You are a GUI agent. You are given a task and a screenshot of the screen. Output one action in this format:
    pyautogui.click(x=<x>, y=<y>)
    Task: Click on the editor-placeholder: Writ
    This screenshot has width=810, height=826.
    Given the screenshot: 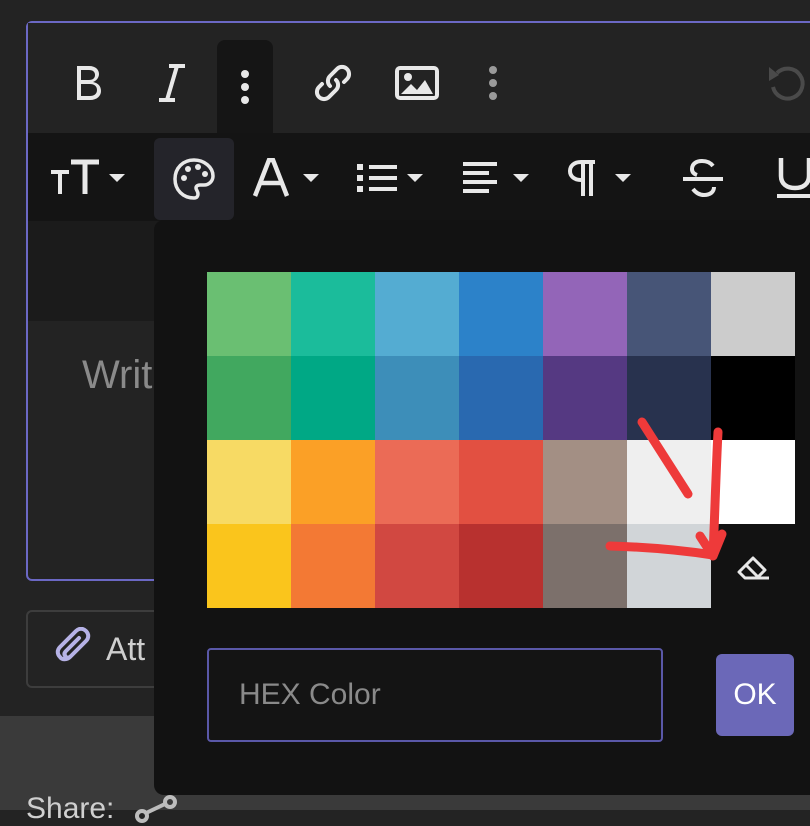 What is the action you would take?
    pyautogui.click(x=117, y=375)
    